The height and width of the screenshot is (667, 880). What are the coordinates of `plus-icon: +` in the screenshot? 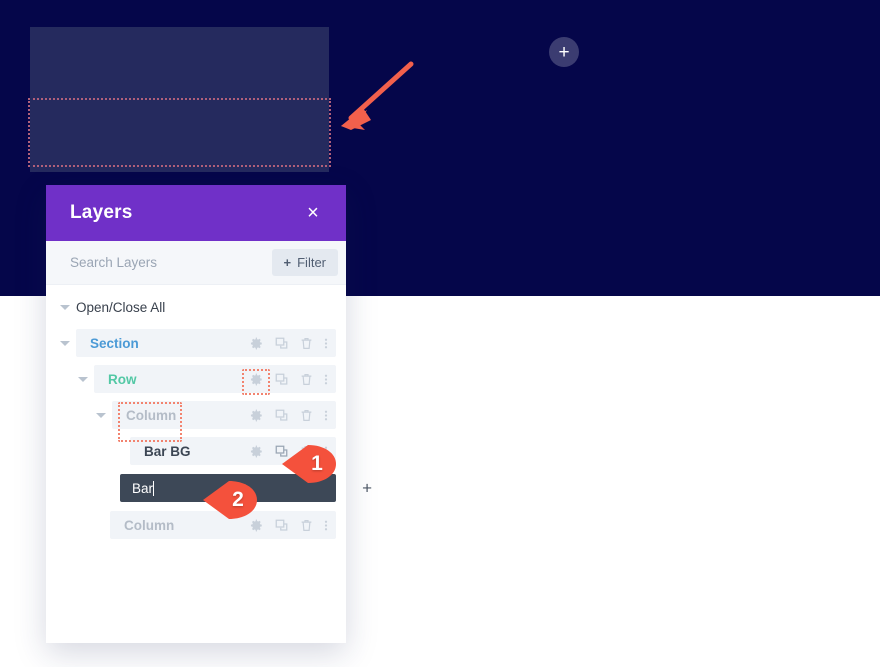 It's located at (564, 52).